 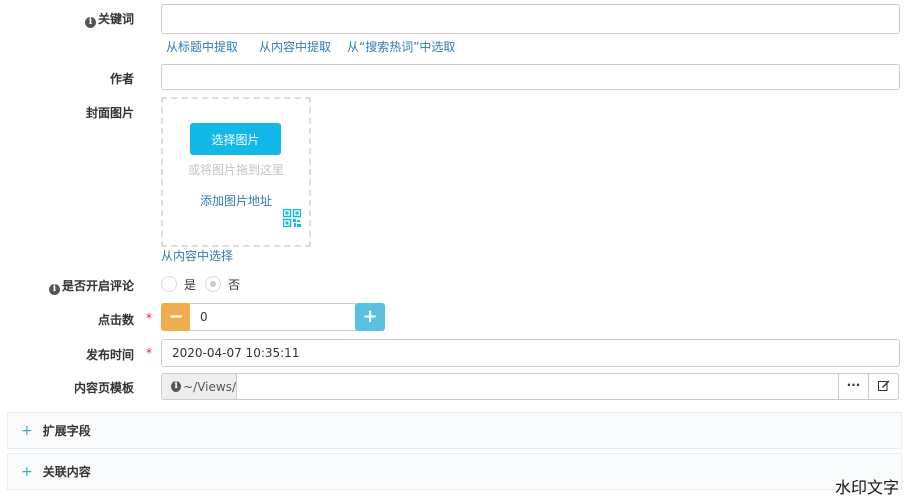 What do you see at coordinates (197, 255) in the screenshot?
I see `select-from-content-link: 从内容中选择` at bounding box center [197, 255].